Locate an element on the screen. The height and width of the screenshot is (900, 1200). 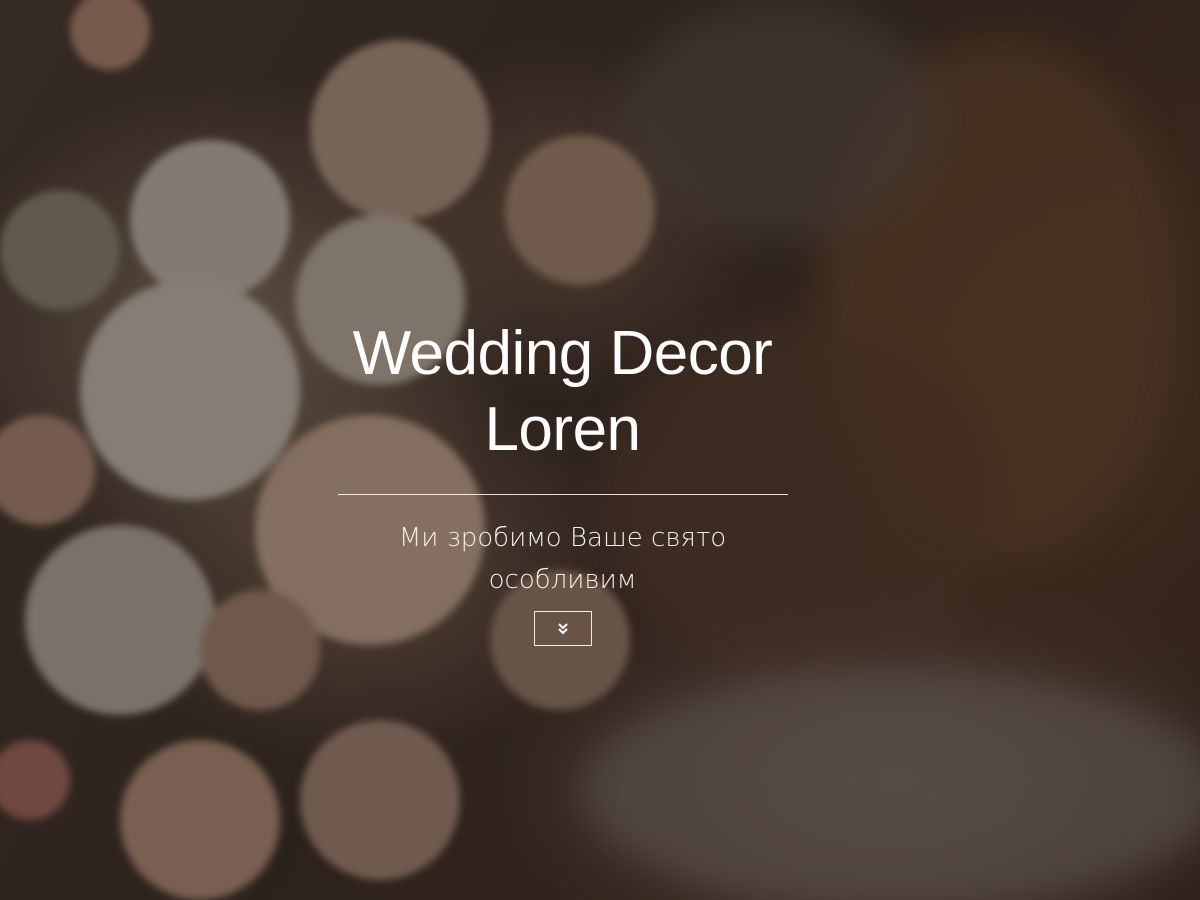
site-title-line-1: Wedding Decor is located at coordinates (562, 353).